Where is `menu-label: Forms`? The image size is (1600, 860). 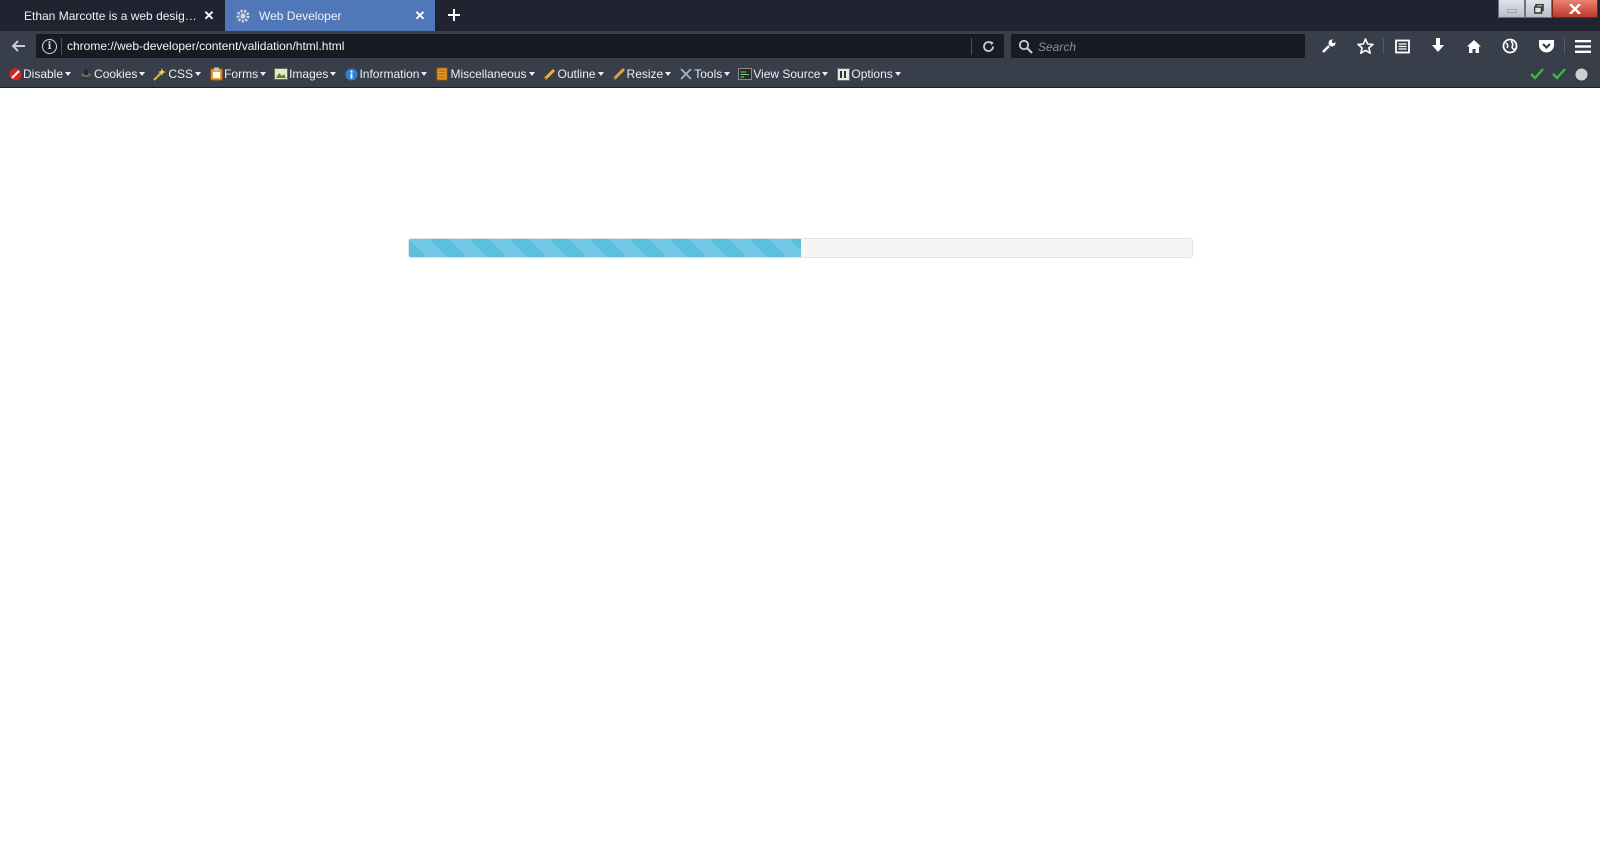
menu-label: Forms is located at coordinates (241, 74).